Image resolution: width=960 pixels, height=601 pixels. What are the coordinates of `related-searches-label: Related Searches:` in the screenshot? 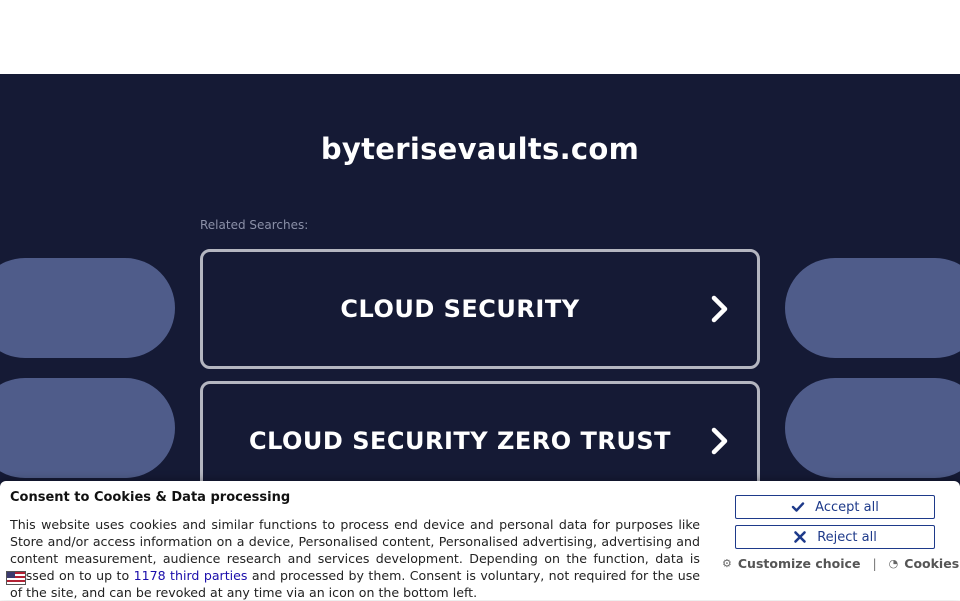 It's located at (254, 225).